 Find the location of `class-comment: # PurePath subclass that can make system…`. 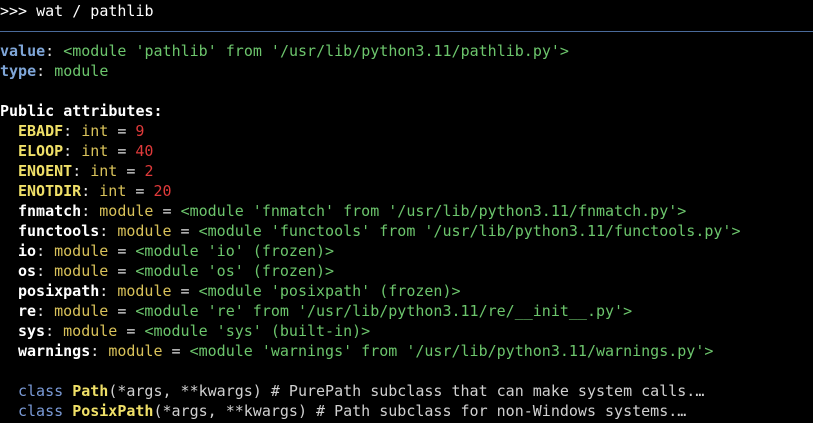

class-comment: # PurePath subclass that can make system… is located at coordinates (483, 391).